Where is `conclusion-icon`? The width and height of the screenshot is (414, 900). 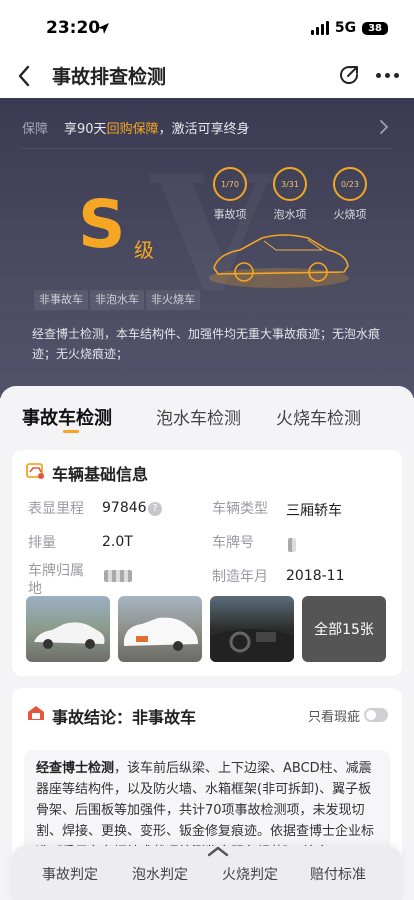
conclusion-icon is located at coordinates (36, 713).